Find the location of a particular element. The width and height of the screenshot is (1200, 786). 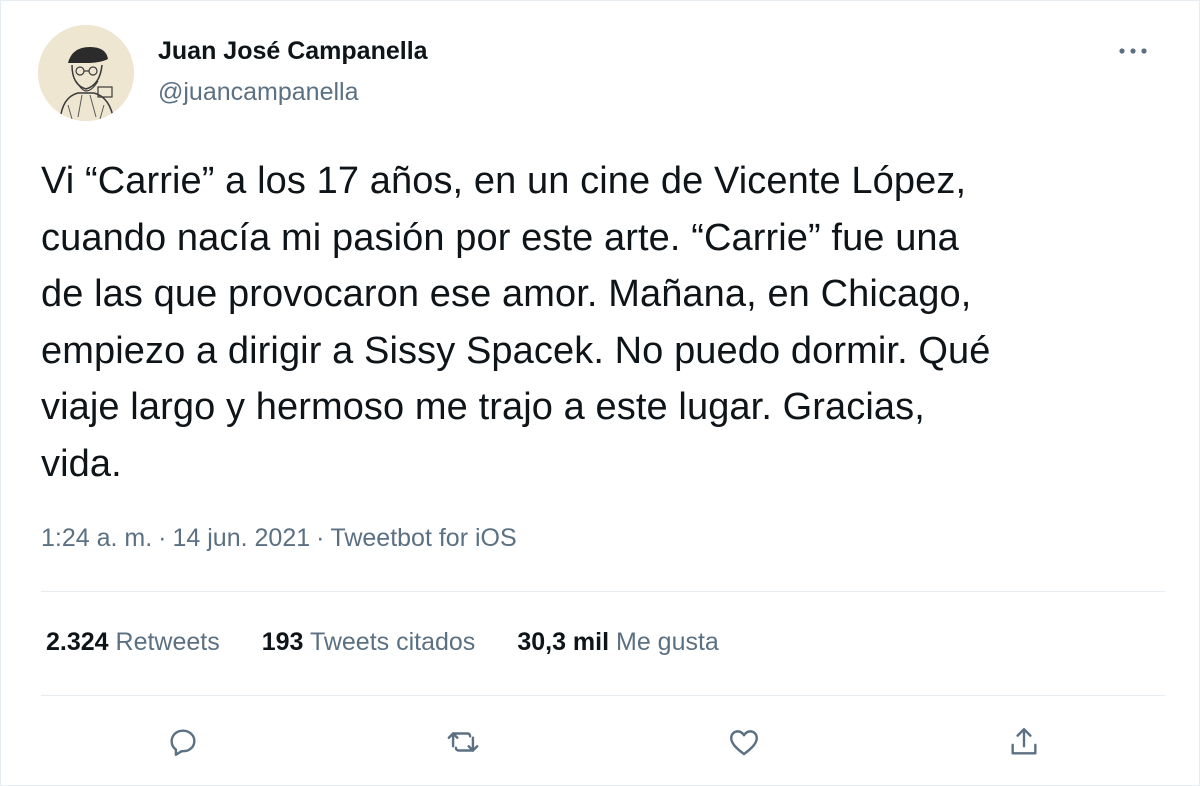

retweets-stat: 2.324 Retweets is located at coordinates (133, 642).